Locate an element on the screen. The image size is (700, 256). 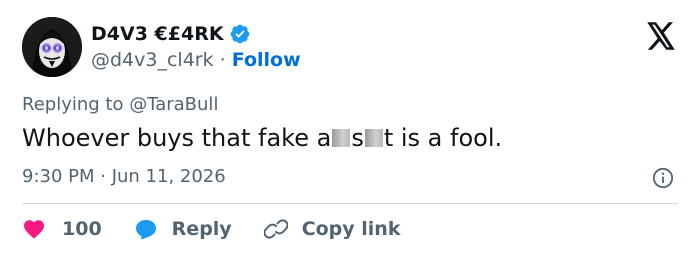
action-bar: 100 Reply Copy link is located at coordinates (227, 229).